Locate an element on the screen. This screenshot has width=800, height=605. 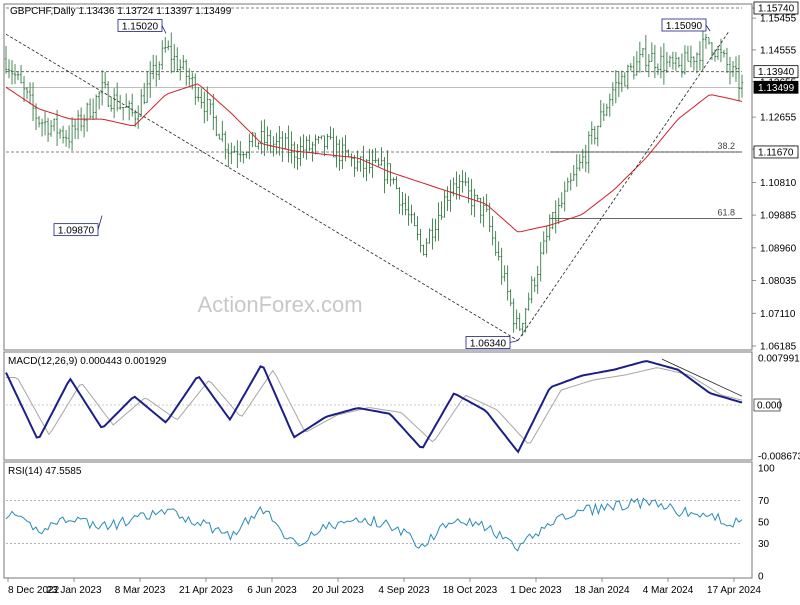
macd-header: MACD(12,26,9) 0.000443 0.001929 is located at coordinates (87, 361).